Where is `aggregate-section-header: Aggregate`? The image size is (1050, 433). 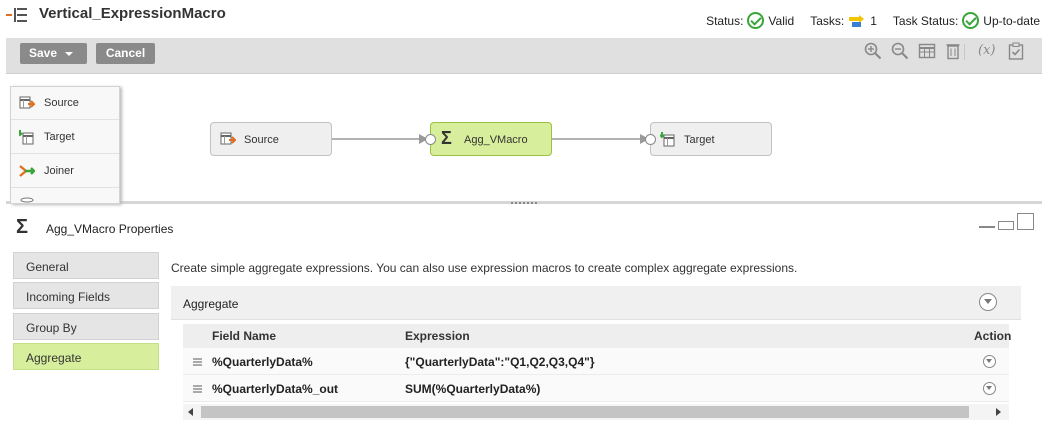
aggregate-section-header: Aggregate is located at coordinates (596, 303).